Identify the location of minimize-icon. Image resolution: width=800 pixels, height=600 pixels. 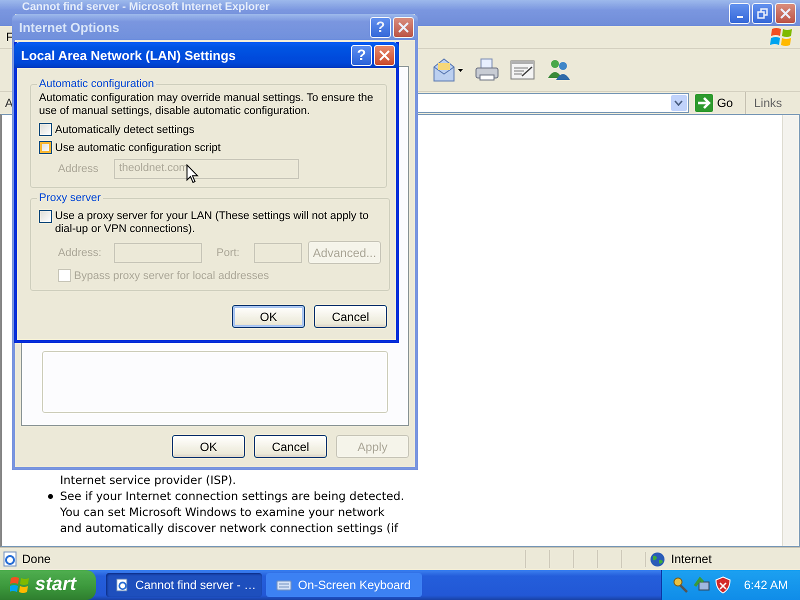
(739, 17).